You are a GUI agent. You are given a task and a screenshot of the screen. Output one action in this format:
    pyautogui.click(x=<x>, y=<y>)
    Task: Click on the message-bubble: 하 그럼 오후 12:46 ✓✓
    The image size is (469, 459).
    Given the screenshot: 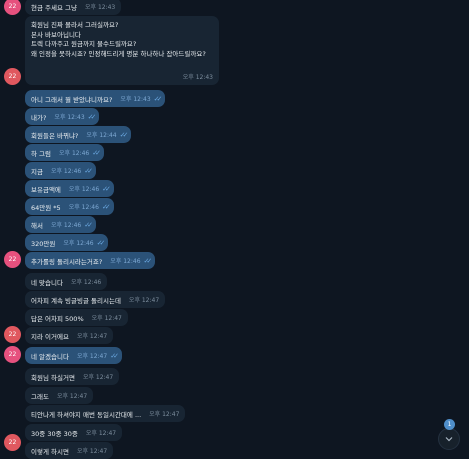 What is the action you would take?
    pyautogui.click(x=64, y=152)
    